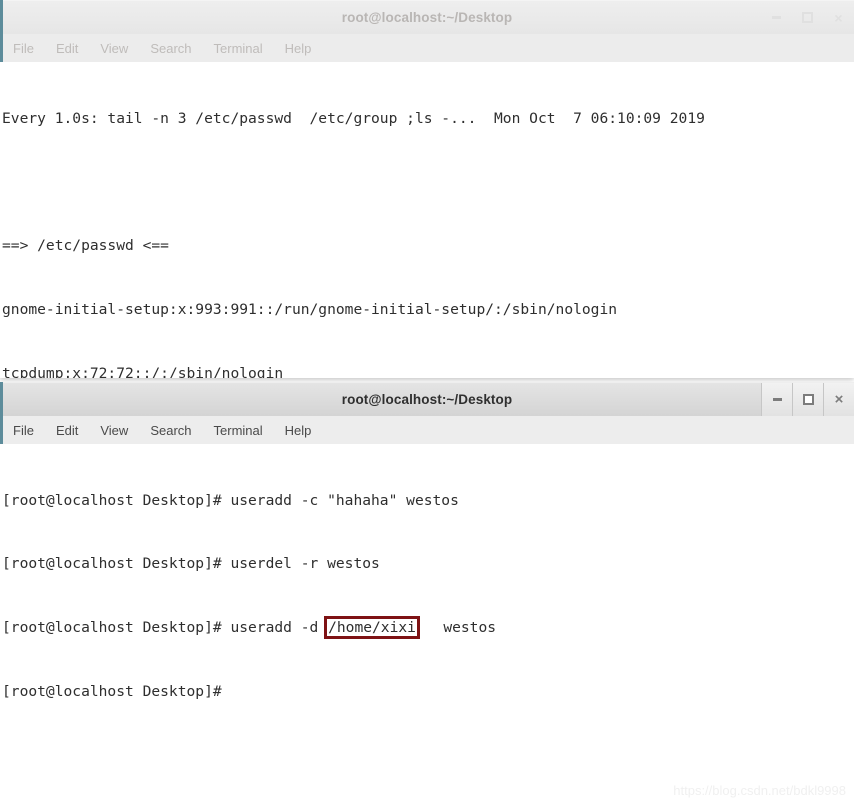 Image resolution: width=854 pixels, height=812 pixels. I want to click on maximize-button-bottom, so click(807, 399).